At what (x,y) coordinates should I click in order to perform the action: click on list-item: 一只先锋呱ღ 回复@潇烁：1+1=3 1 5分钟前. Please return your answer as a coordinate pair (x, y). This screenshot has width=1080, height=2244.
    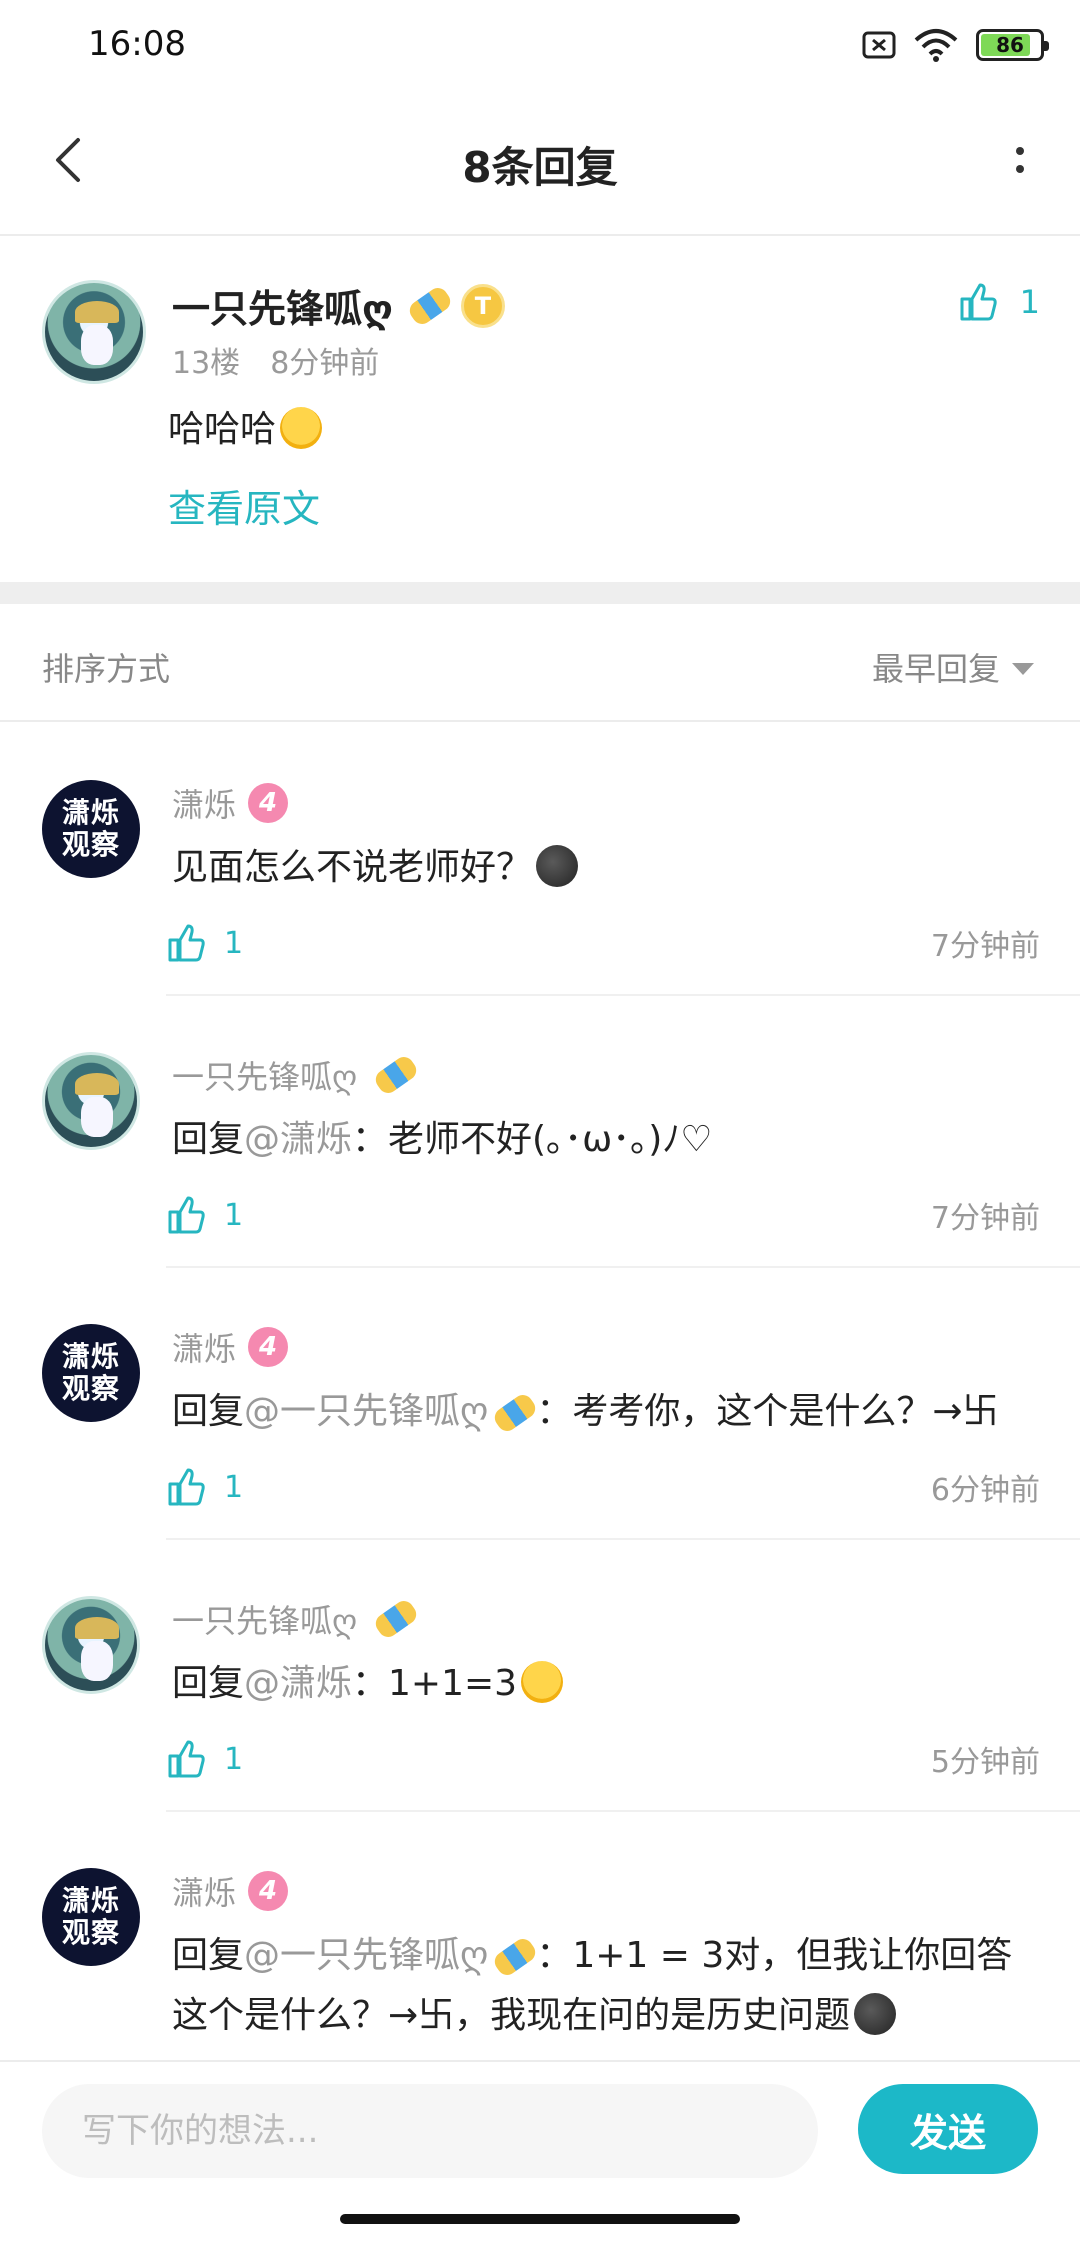
    Looking at the image, I should click on (540, 1676).